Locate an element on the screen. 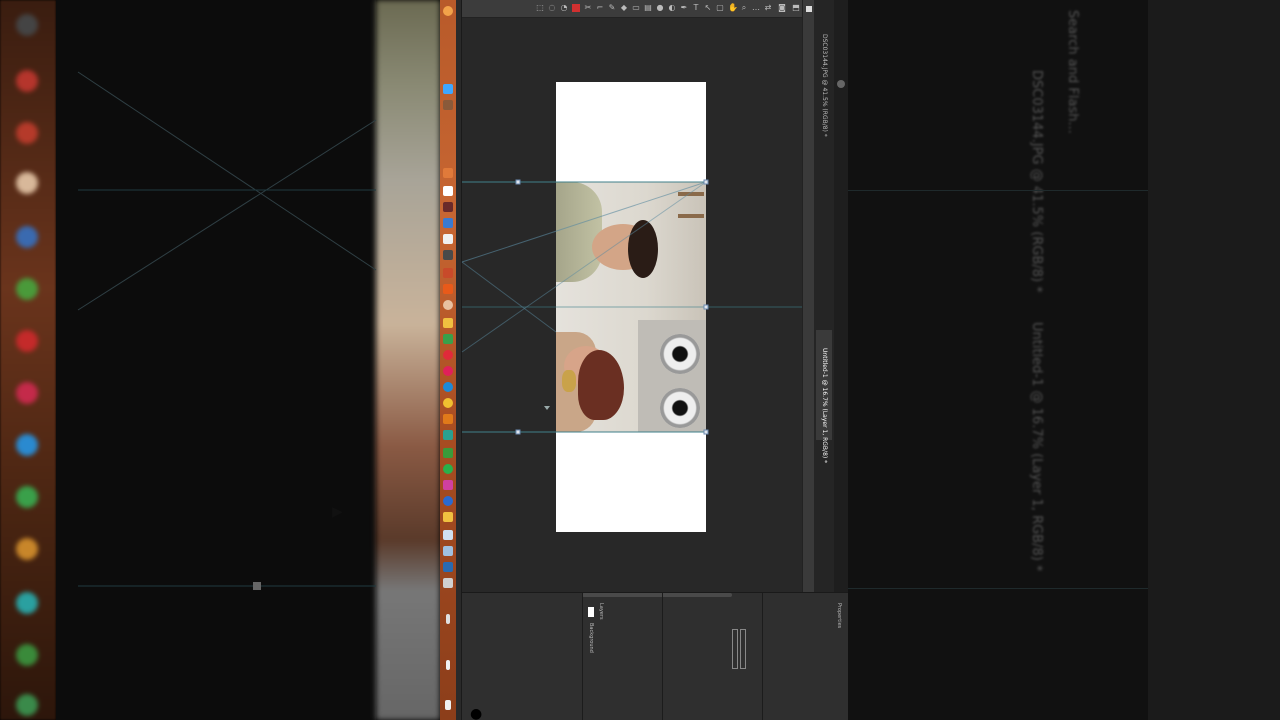 Image resolution: width=1280 pixels, height=720 pixels. start-icon is located at coordinates (448, 11).